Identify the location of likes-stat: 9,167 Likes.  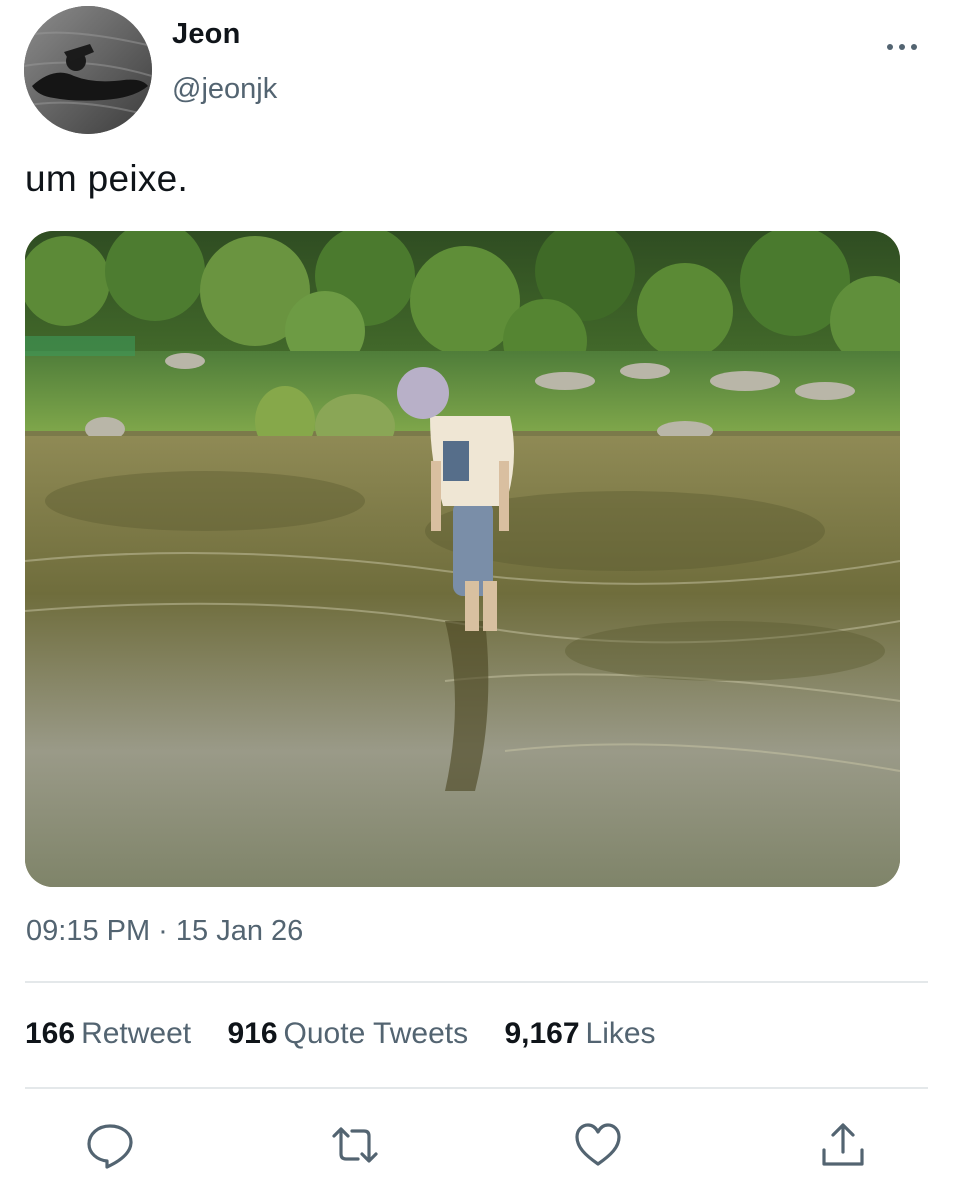
(579, 1034).